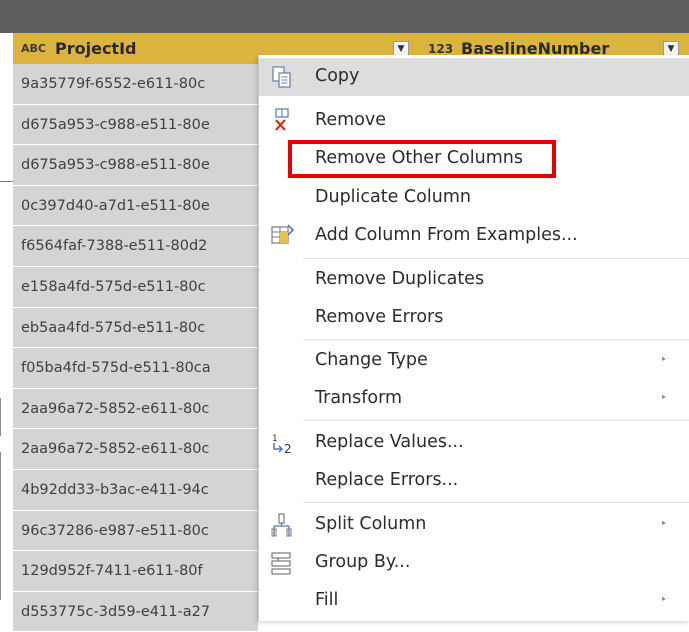  Describe the element at coordinates (288, 449) in the screenshot. I see `svg-text: 2` at that location.